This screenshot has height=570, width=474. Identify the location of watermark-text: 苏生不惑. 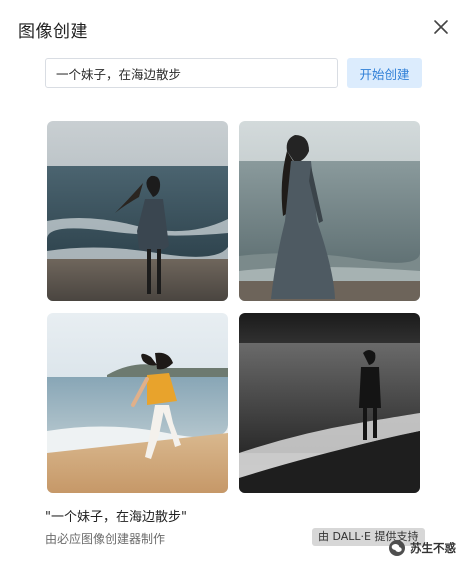
(433, 548).